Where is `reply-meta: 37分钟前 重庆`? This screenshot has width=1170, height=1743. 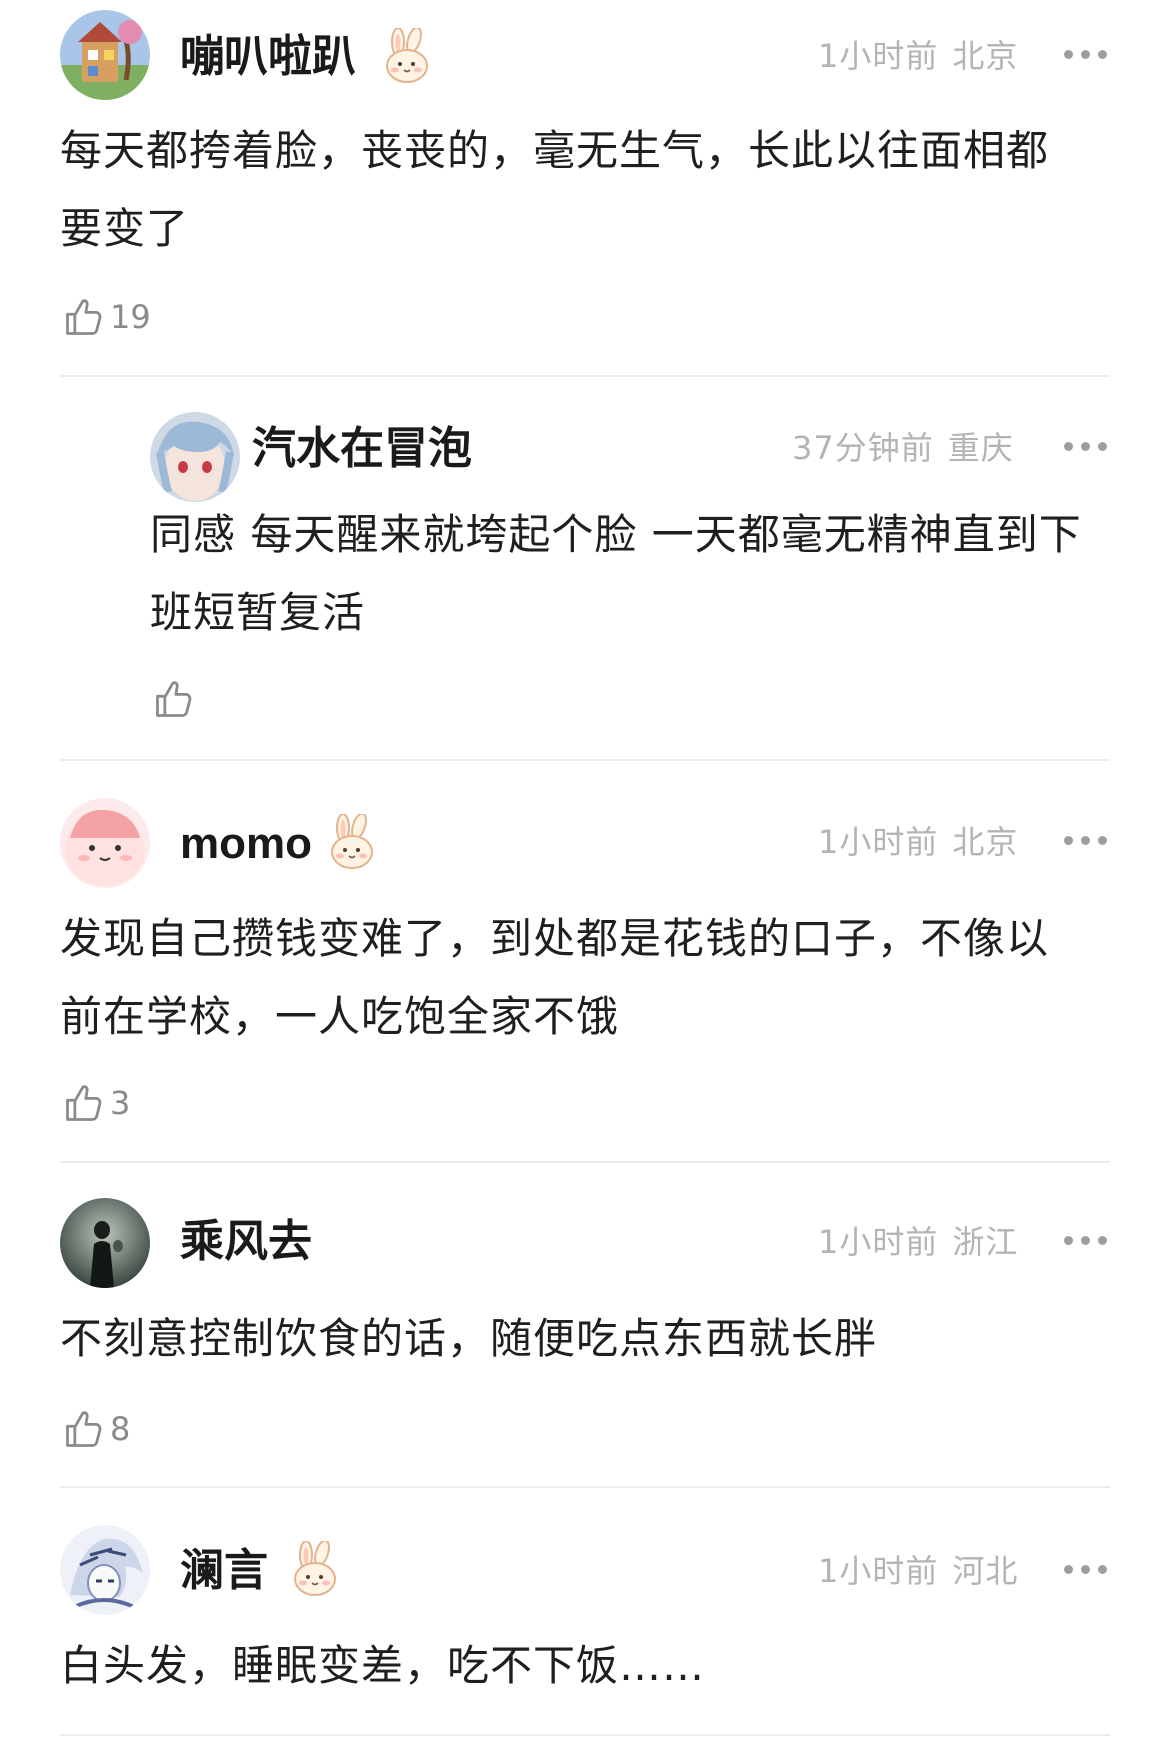
reply-meta: 37分钟前 重庆 is located at coordinates (903, 448).